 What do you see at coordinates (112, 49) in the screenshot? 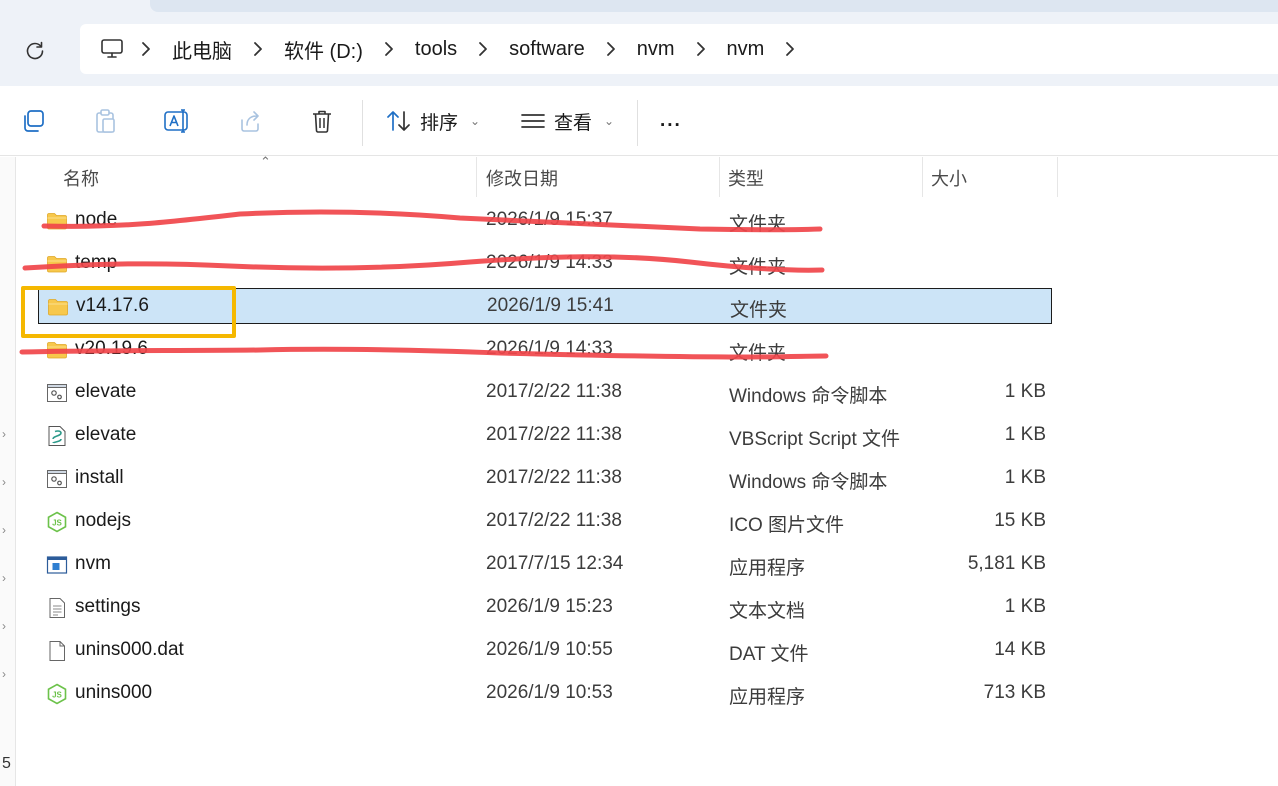
I see `this-pc-crumb` at bounding box center [112, 49].